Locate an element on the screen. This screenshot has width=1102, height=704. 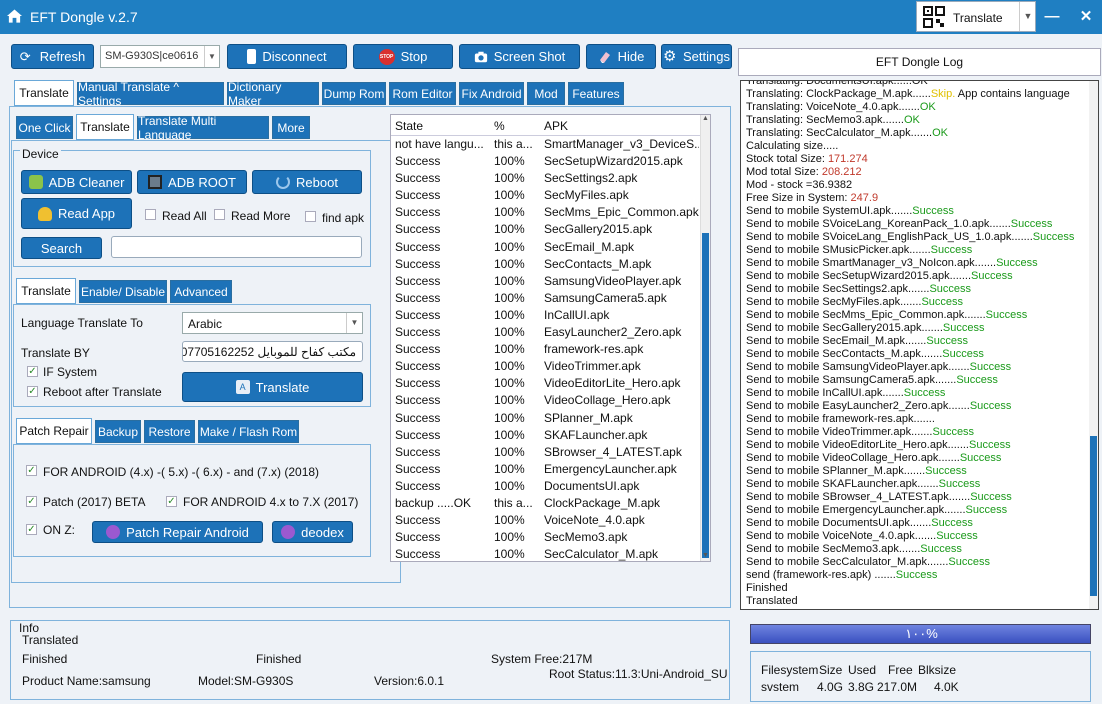
table-row: Success 100% InCallUI.apk is located at coordinates (550, 315).